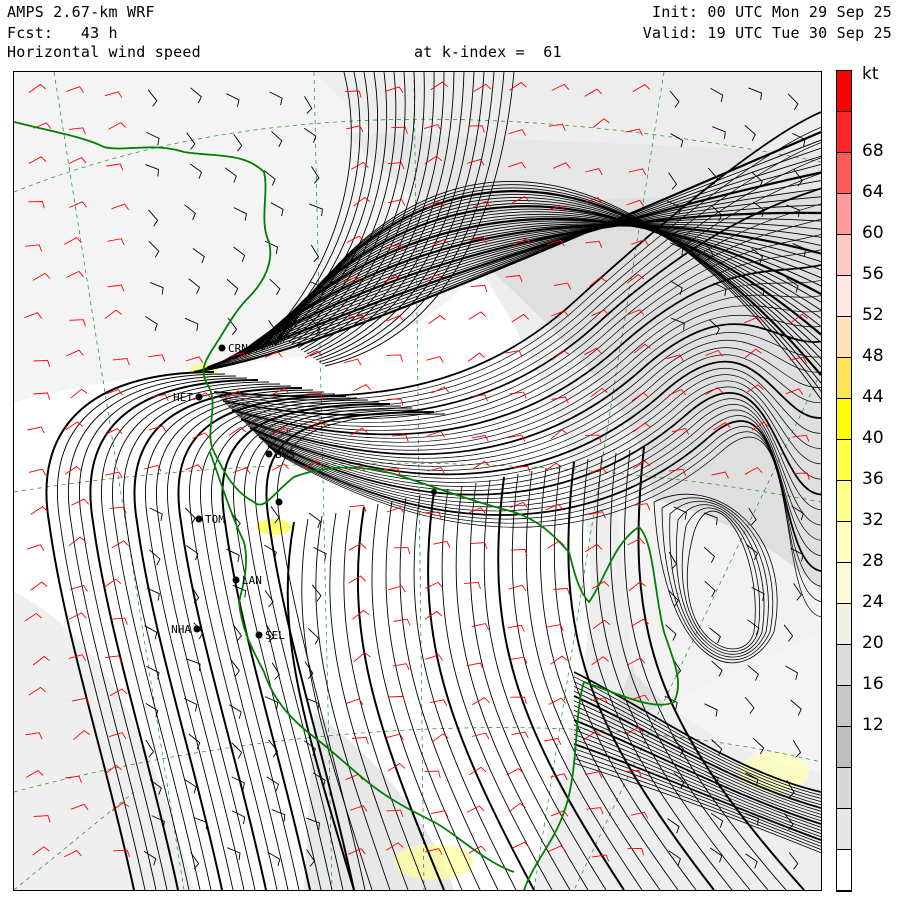 The width and height of the screenshot is (900, 900). I want to click on colorbar-tick-label: 60, so click(873, 233).